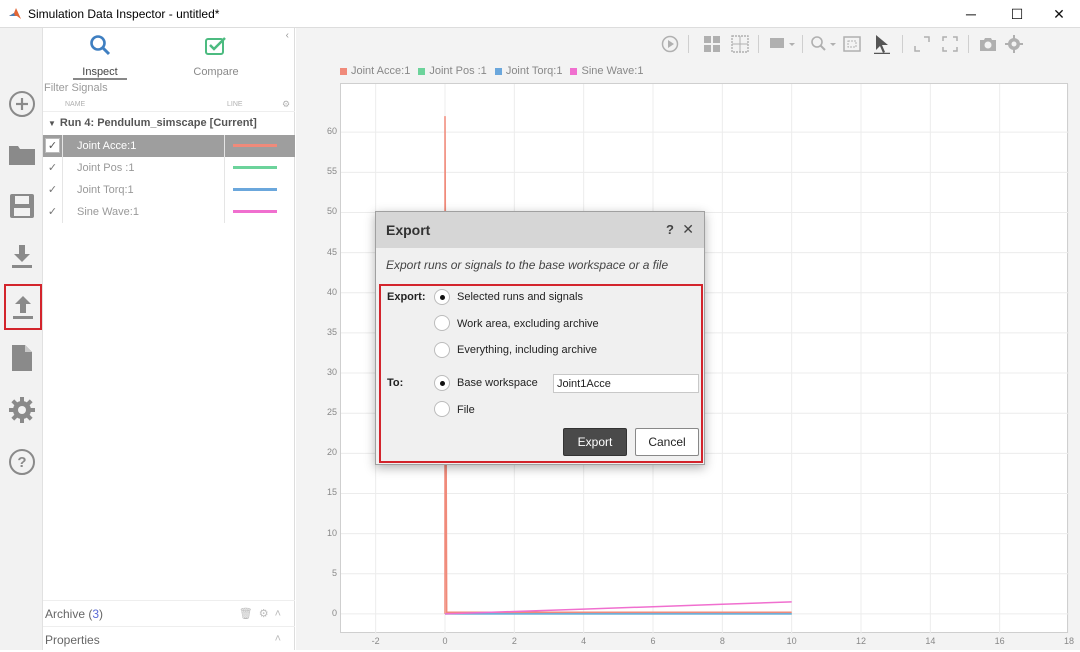 This screenshot has width=1080, height=652. What do you see at coordinates (667, 442) in the screenshot?
I see `cancel-button: Cancel` at bounding box center [667, 442].